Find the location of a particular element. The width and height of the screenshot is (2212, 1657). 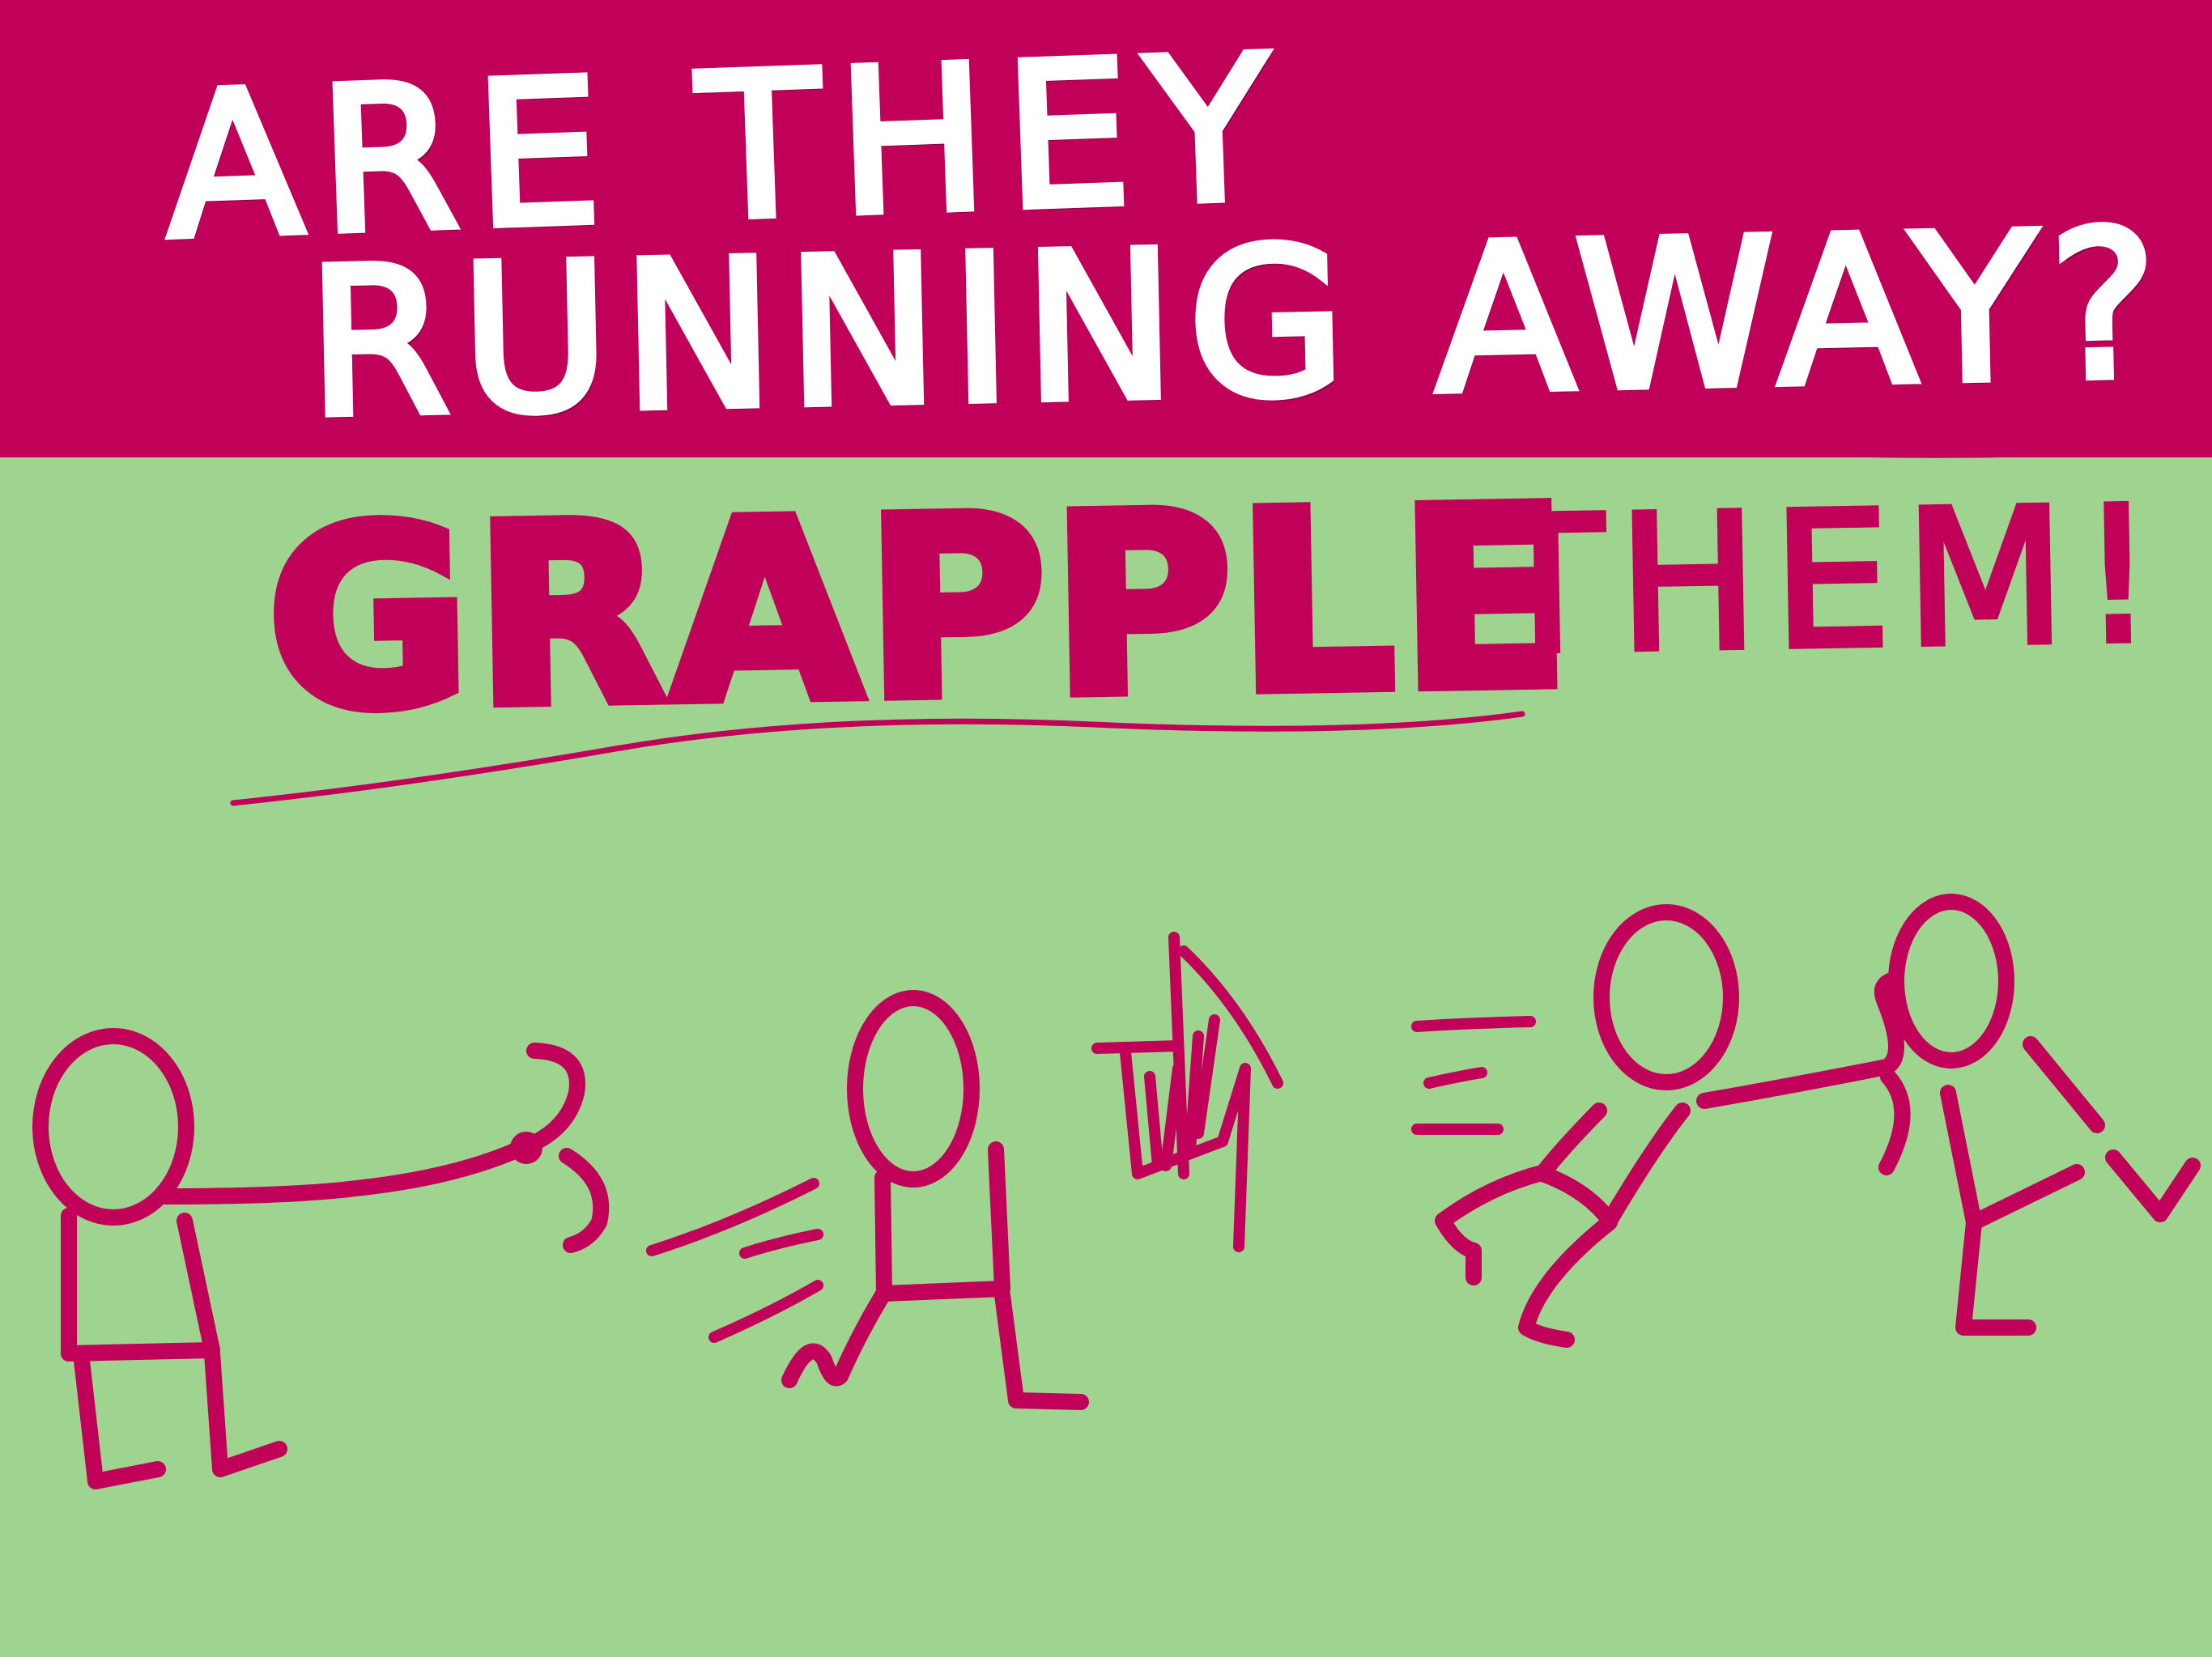

pulled-back-leg is located at coordinates (2064, 1084).